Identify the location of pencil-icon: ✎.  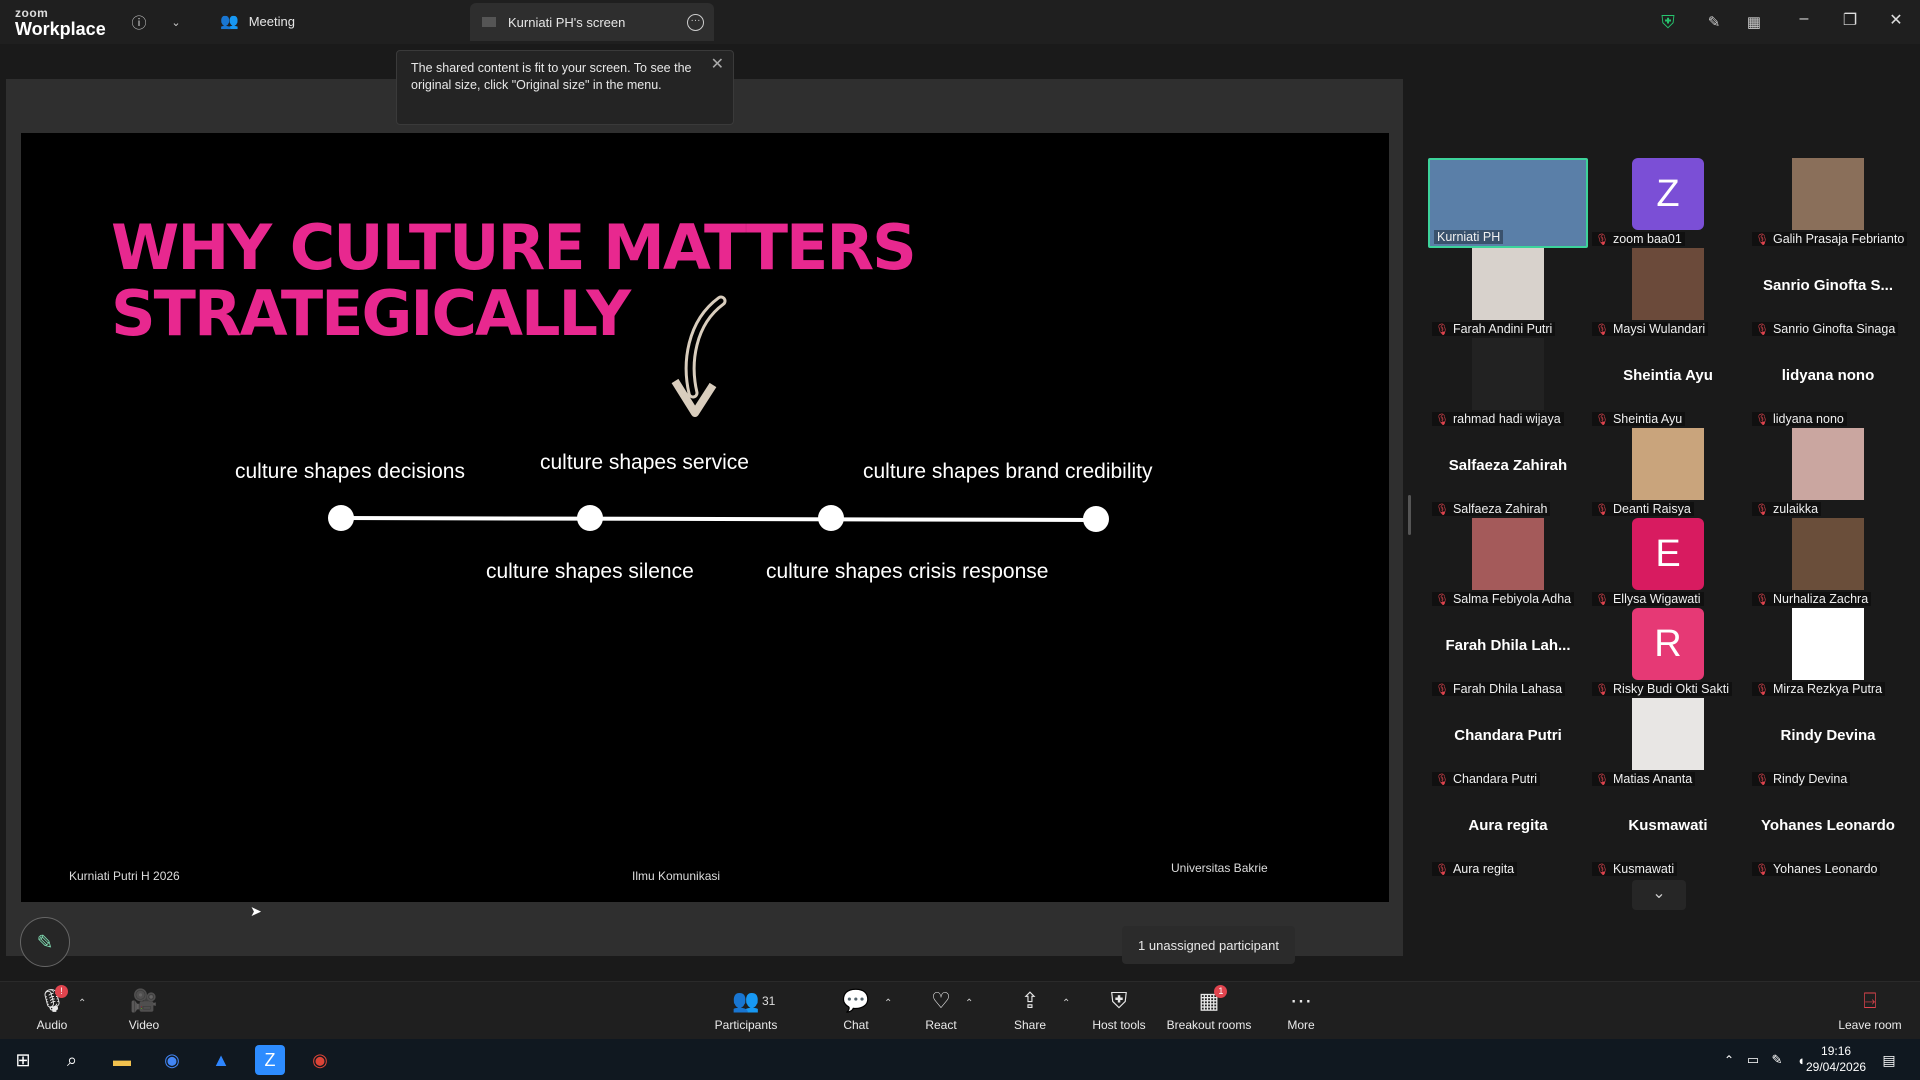
(45, 942).